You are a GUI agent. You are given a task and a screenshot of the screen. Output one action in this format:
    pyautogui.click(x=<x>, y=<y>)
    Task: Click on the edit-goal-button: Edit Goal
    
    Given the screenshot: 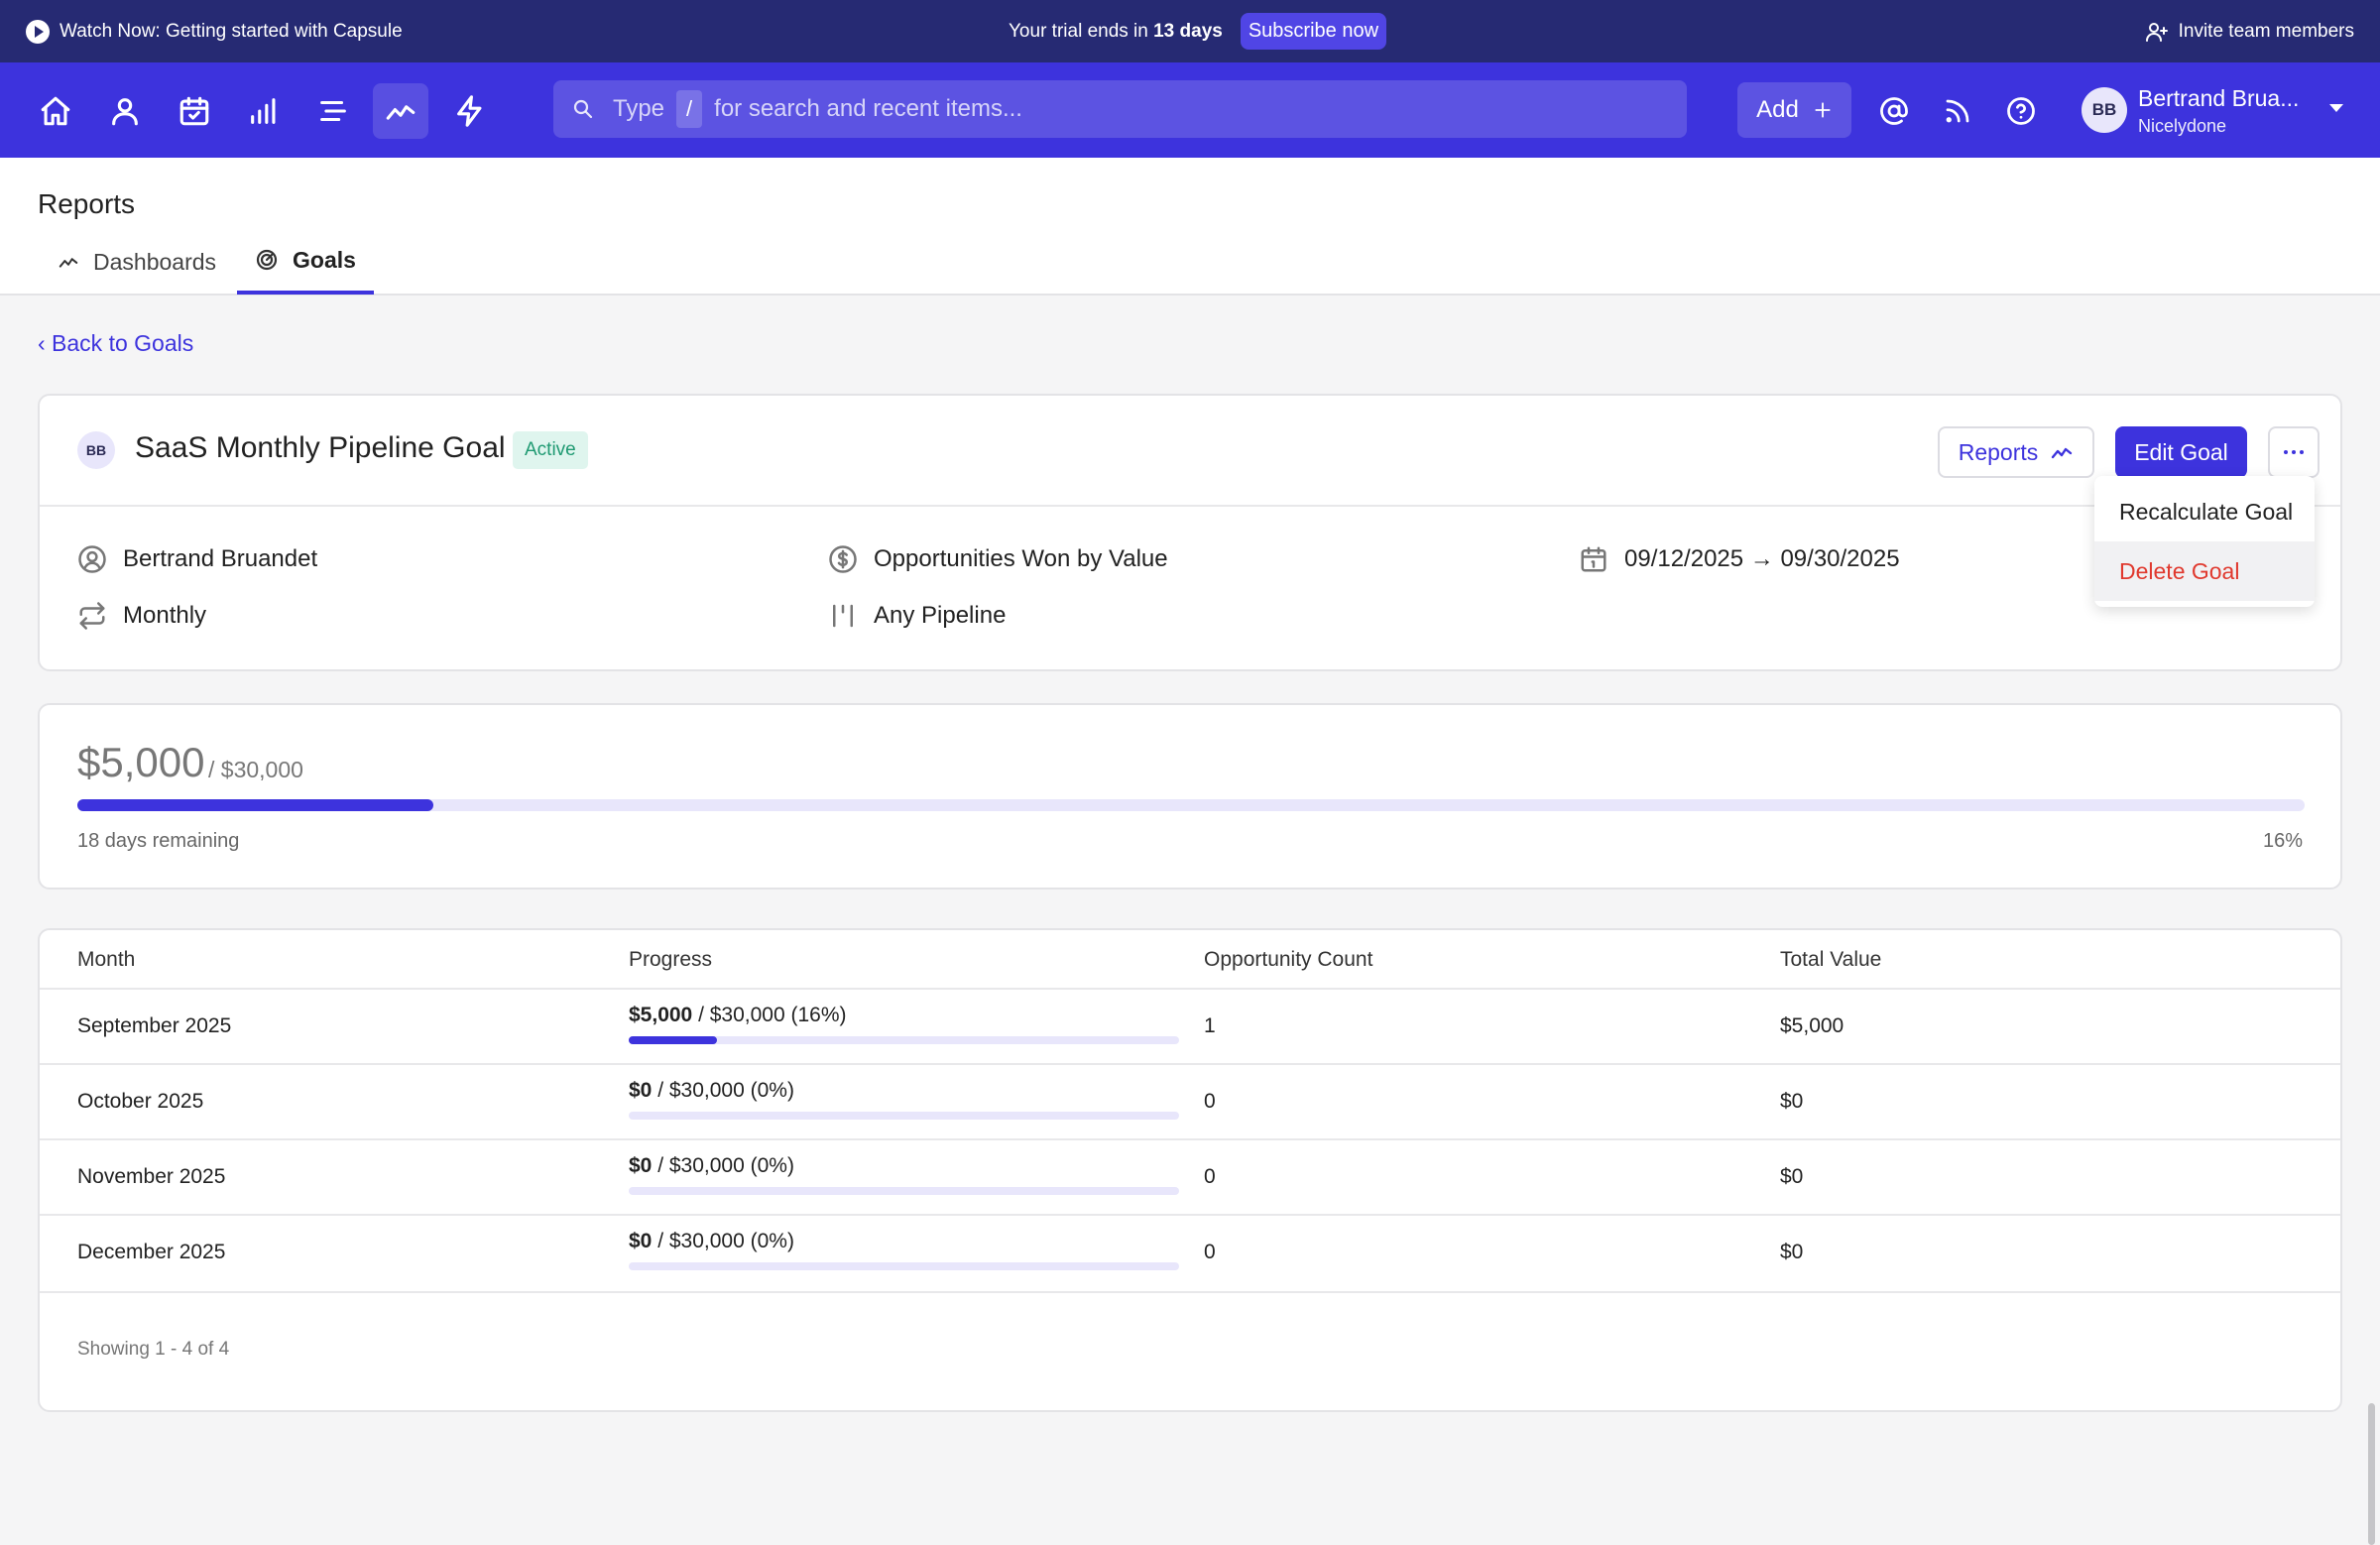 What is the action you would take?
    pyautogui.click(x=2181, y=452)
    